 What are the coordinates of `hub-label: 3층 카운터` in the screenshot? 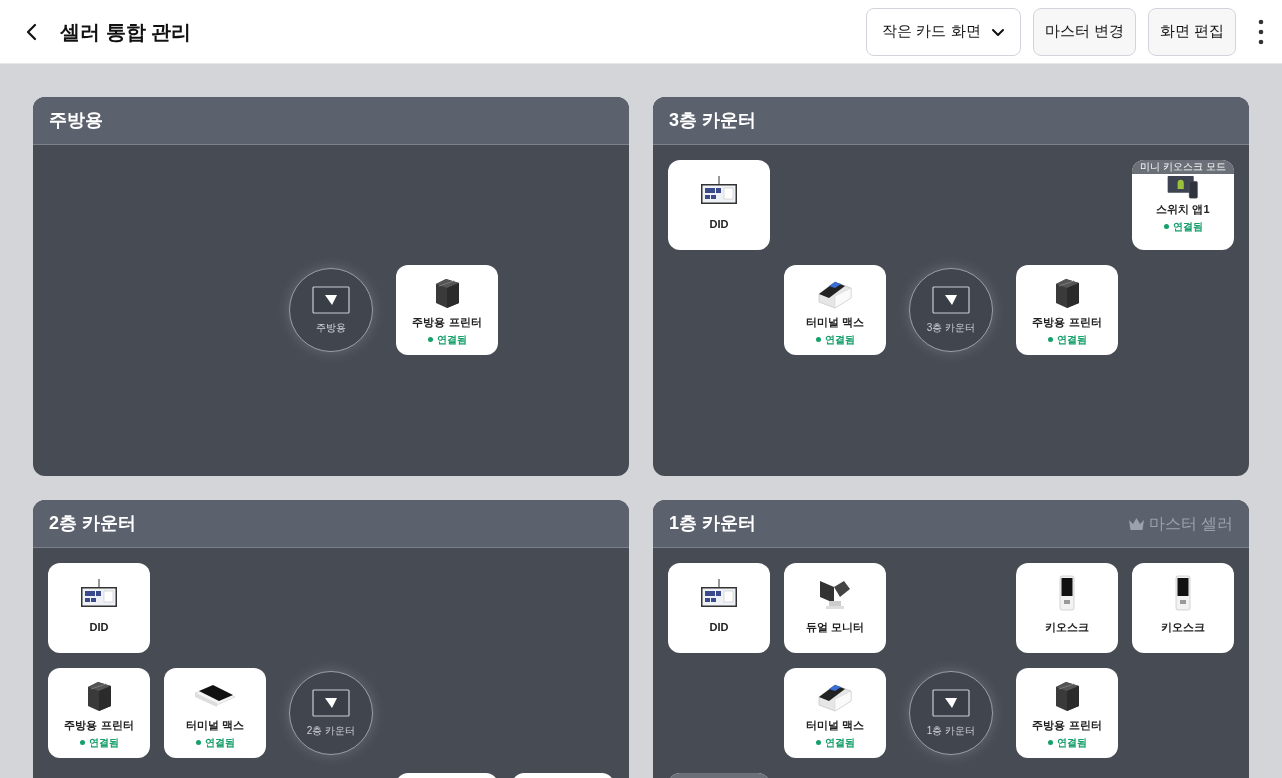 It's located at (951, 327).